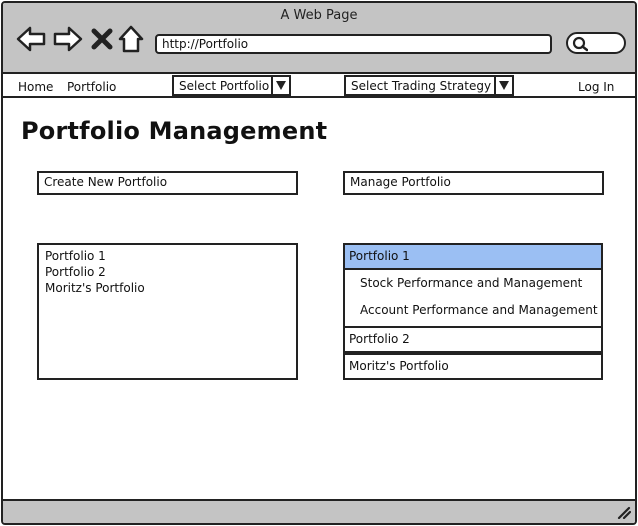  Describe the element at coordinates (167, 272) in the screenshot. I see `list-item: Portfolio 2` at that location.